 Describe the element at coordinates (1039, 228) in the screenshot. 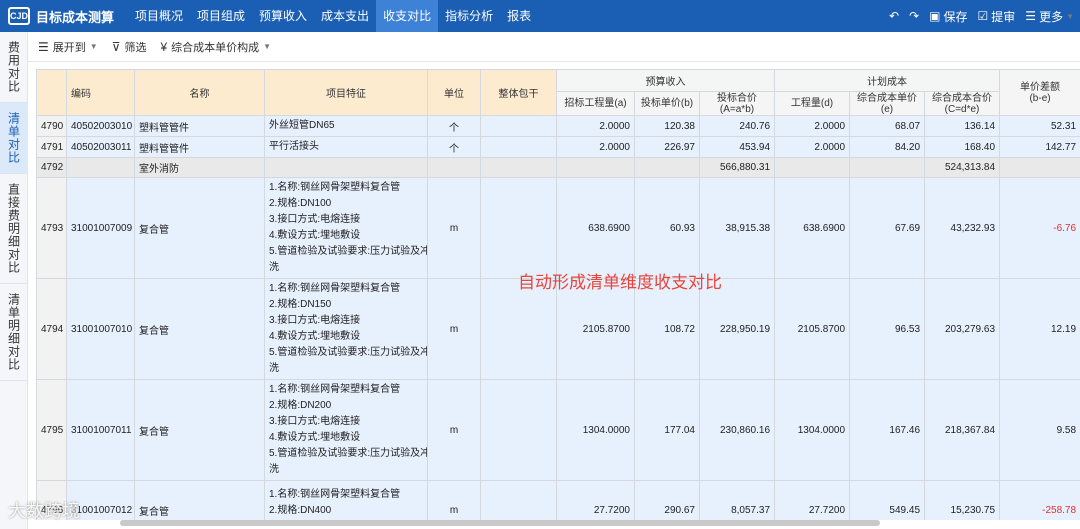

I see `cell-price-diff: -6.76` at that location.